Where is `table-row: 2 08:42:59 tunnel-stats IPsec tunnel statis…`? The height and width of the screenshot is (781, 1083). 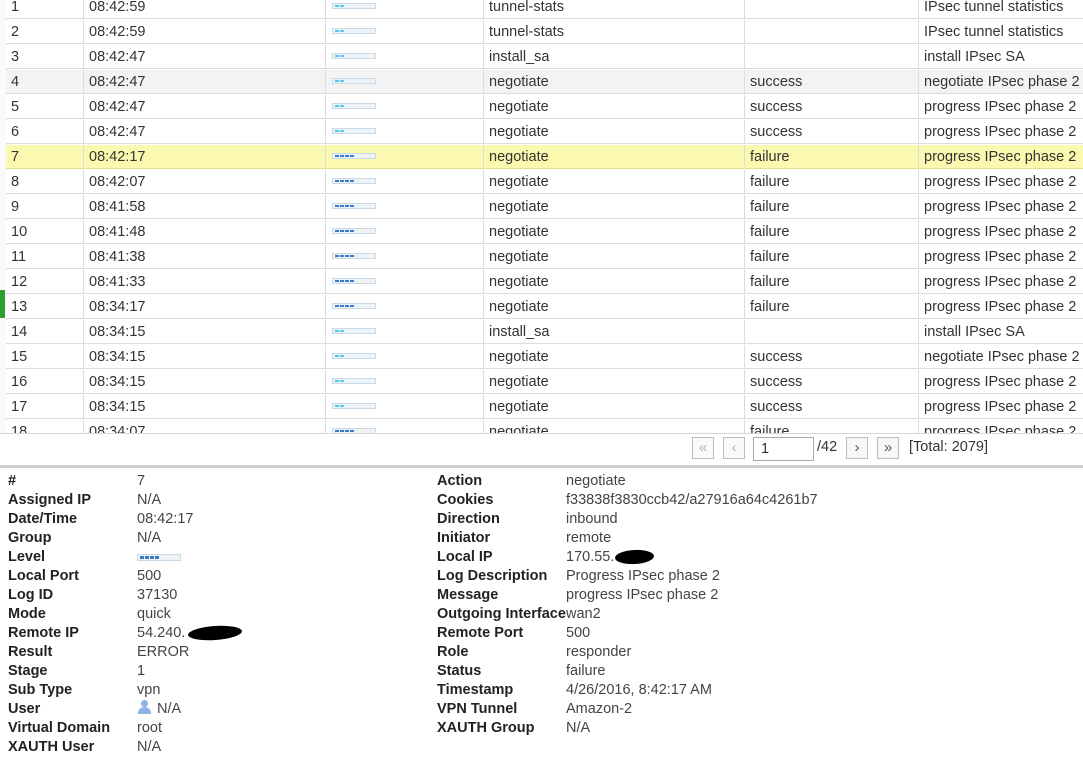 table-row: 2 08:42:59 tunnel-stats IPsec tunnel statis… is located at coordinates (544, 32).